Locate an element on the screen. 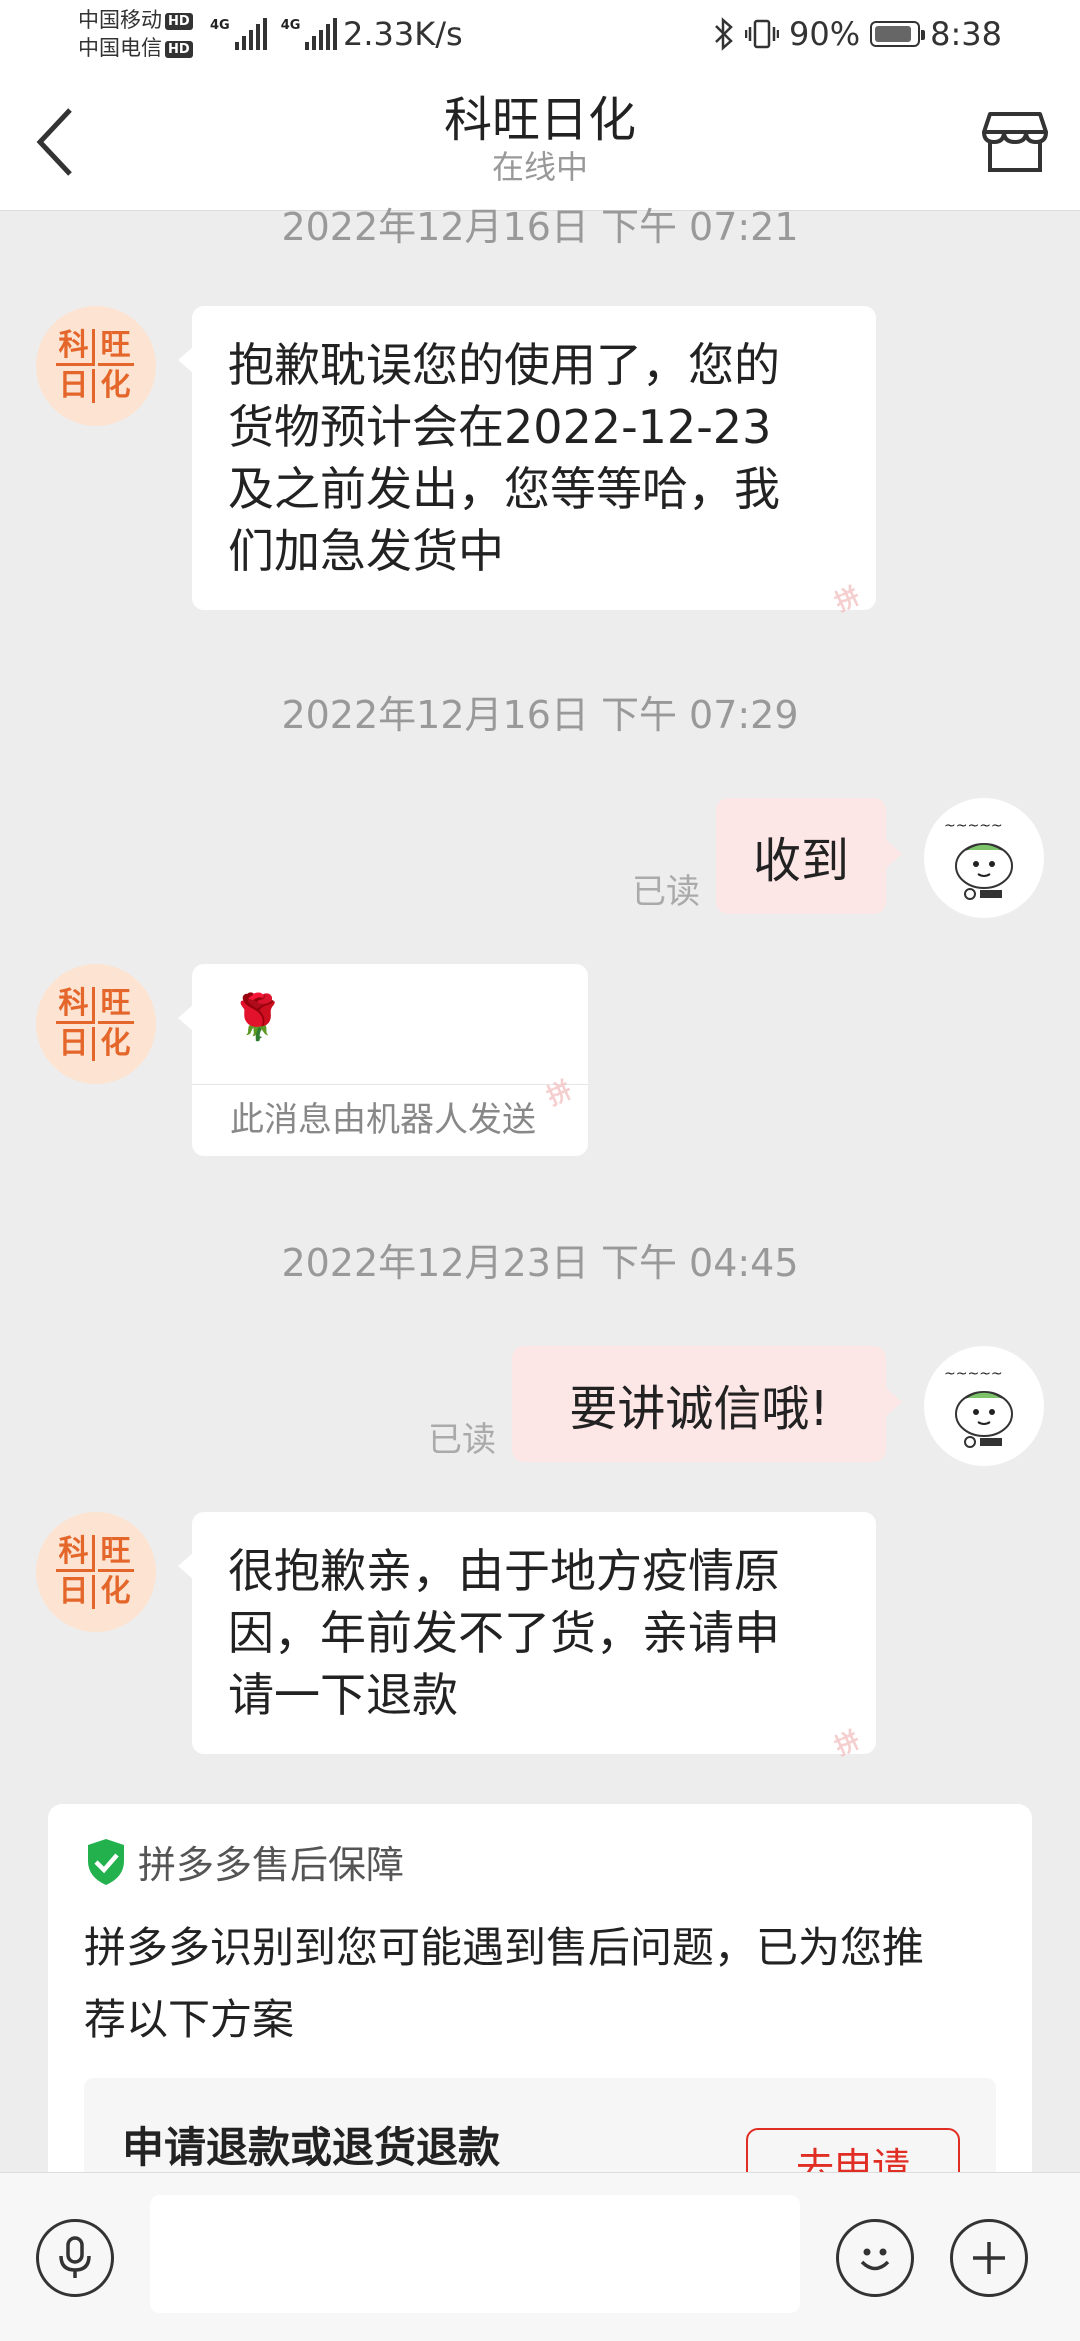 The height and width of the screenshot is (2341, 1080). chat-header: 科旺日化 在线中 is located at coordinates (540, 140).